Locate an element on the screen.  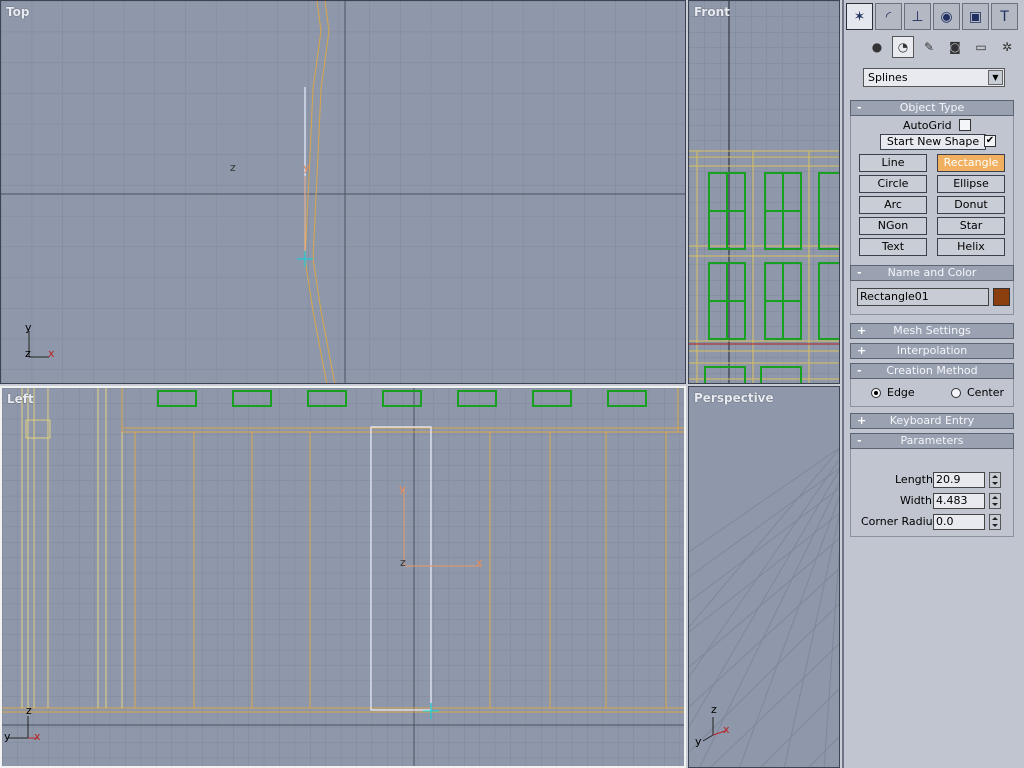
motion-tab: ◉ is located at coordinates (946, 16).